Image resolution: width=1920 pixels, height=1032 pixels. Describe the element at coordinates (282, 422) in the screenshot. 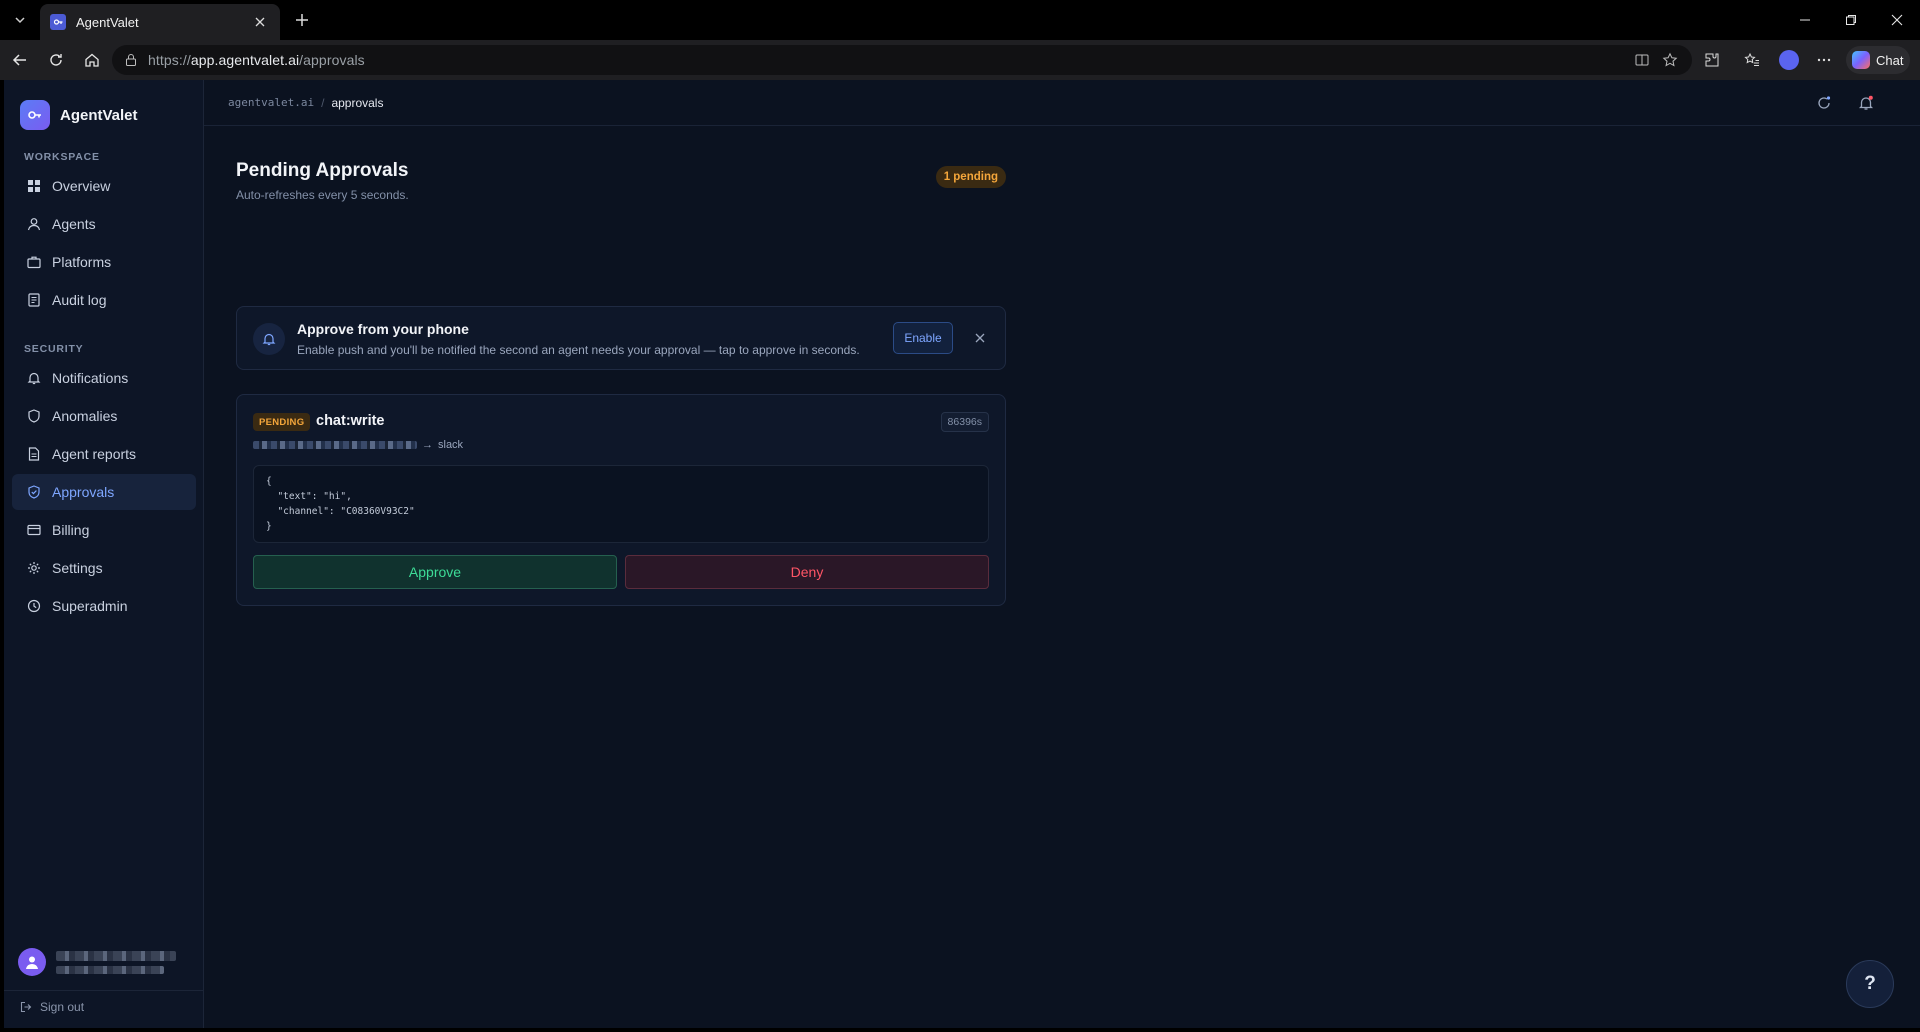

I see `status-badge: PENDING` at that location.